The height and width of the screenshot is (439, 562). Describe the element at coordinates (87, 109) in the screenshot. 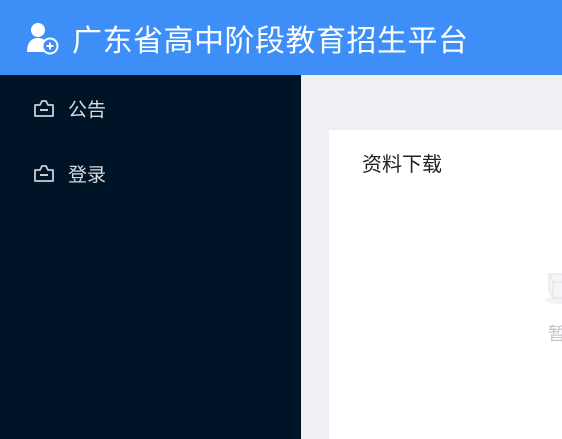

I see `sidebar-item-label: 公告` at that location.